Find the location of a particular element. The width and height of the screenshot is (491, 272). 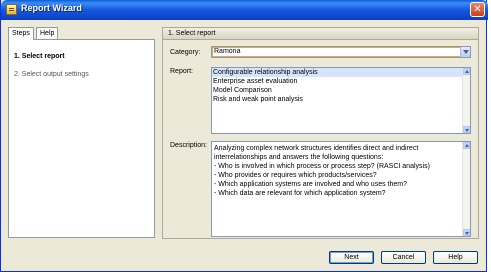

report-scrollbar is located at coordinates (466, 100).